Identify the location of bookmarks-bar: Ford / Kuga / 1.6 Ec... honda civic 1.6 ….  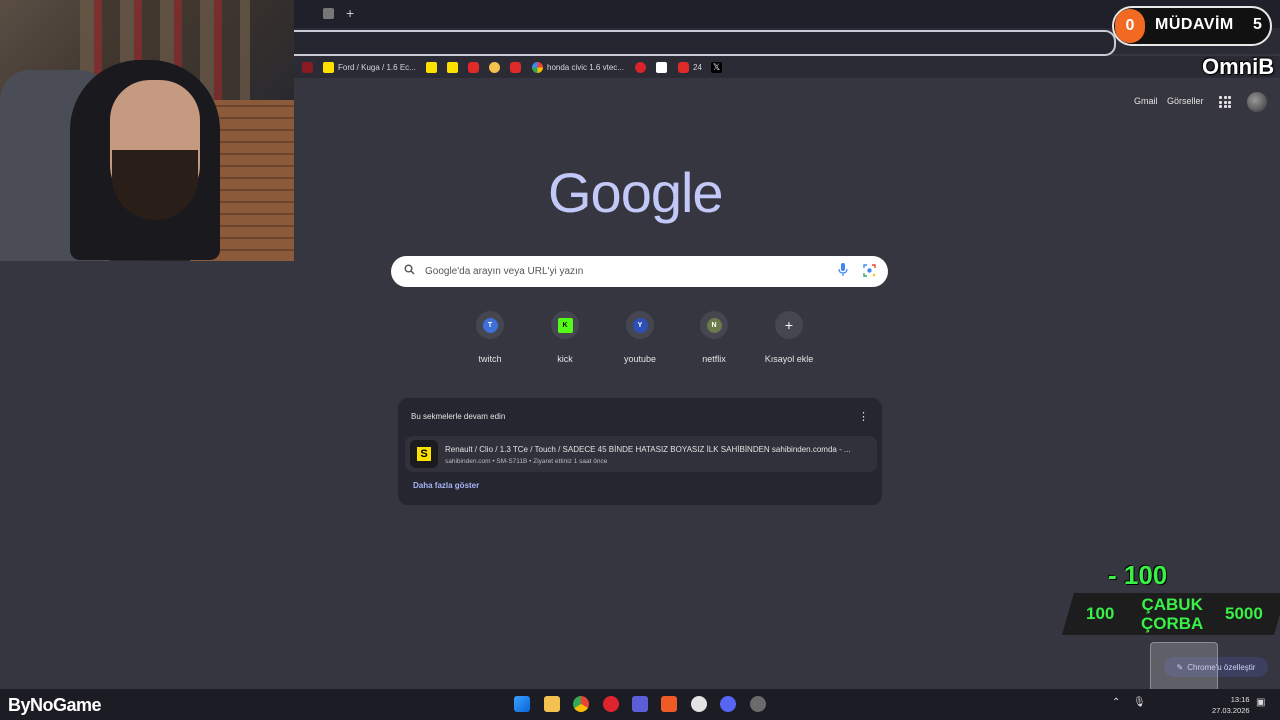
(787, 67).